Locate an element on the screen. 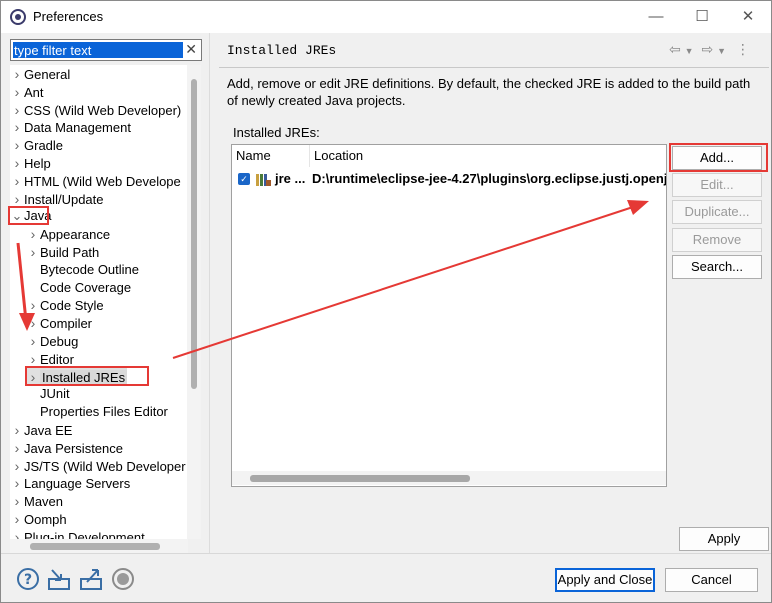 The width and height of the screenshot is (772, 603). tree-item-label: Gradle is located at coordinates (44, 146).